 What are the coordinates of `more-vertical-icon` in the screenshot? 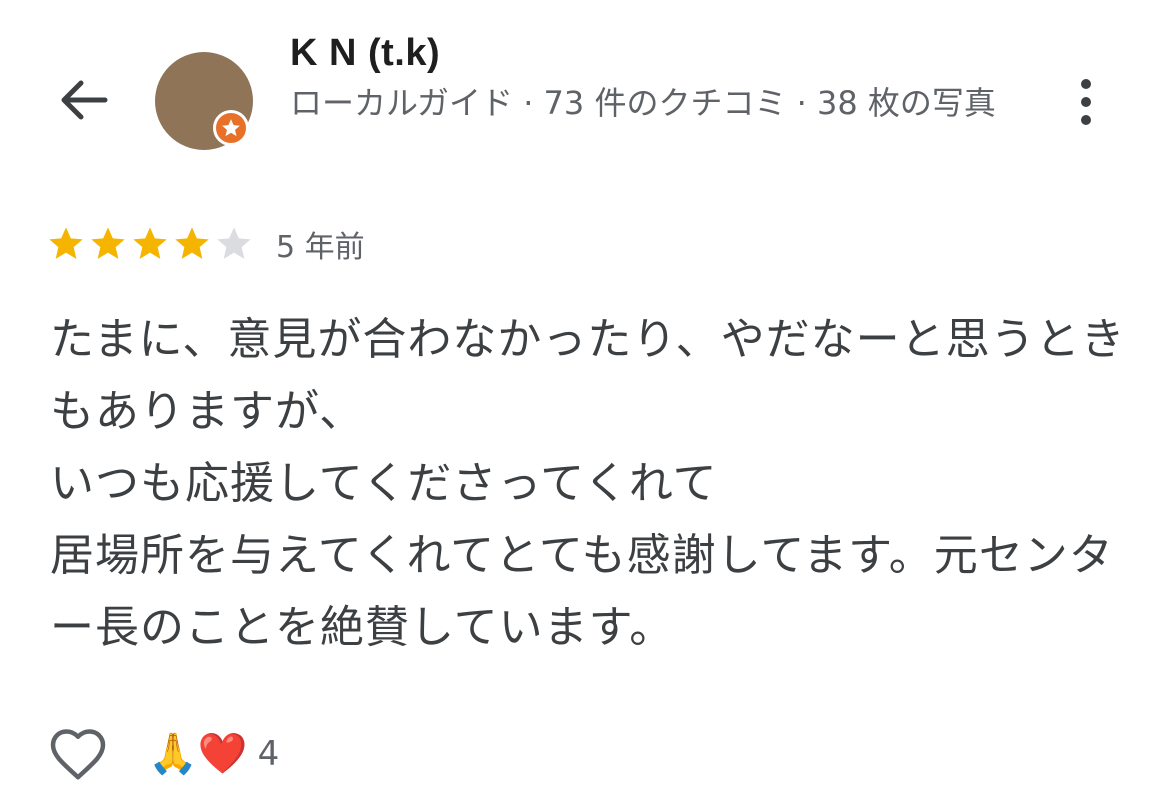 It's located at (1086, 84).